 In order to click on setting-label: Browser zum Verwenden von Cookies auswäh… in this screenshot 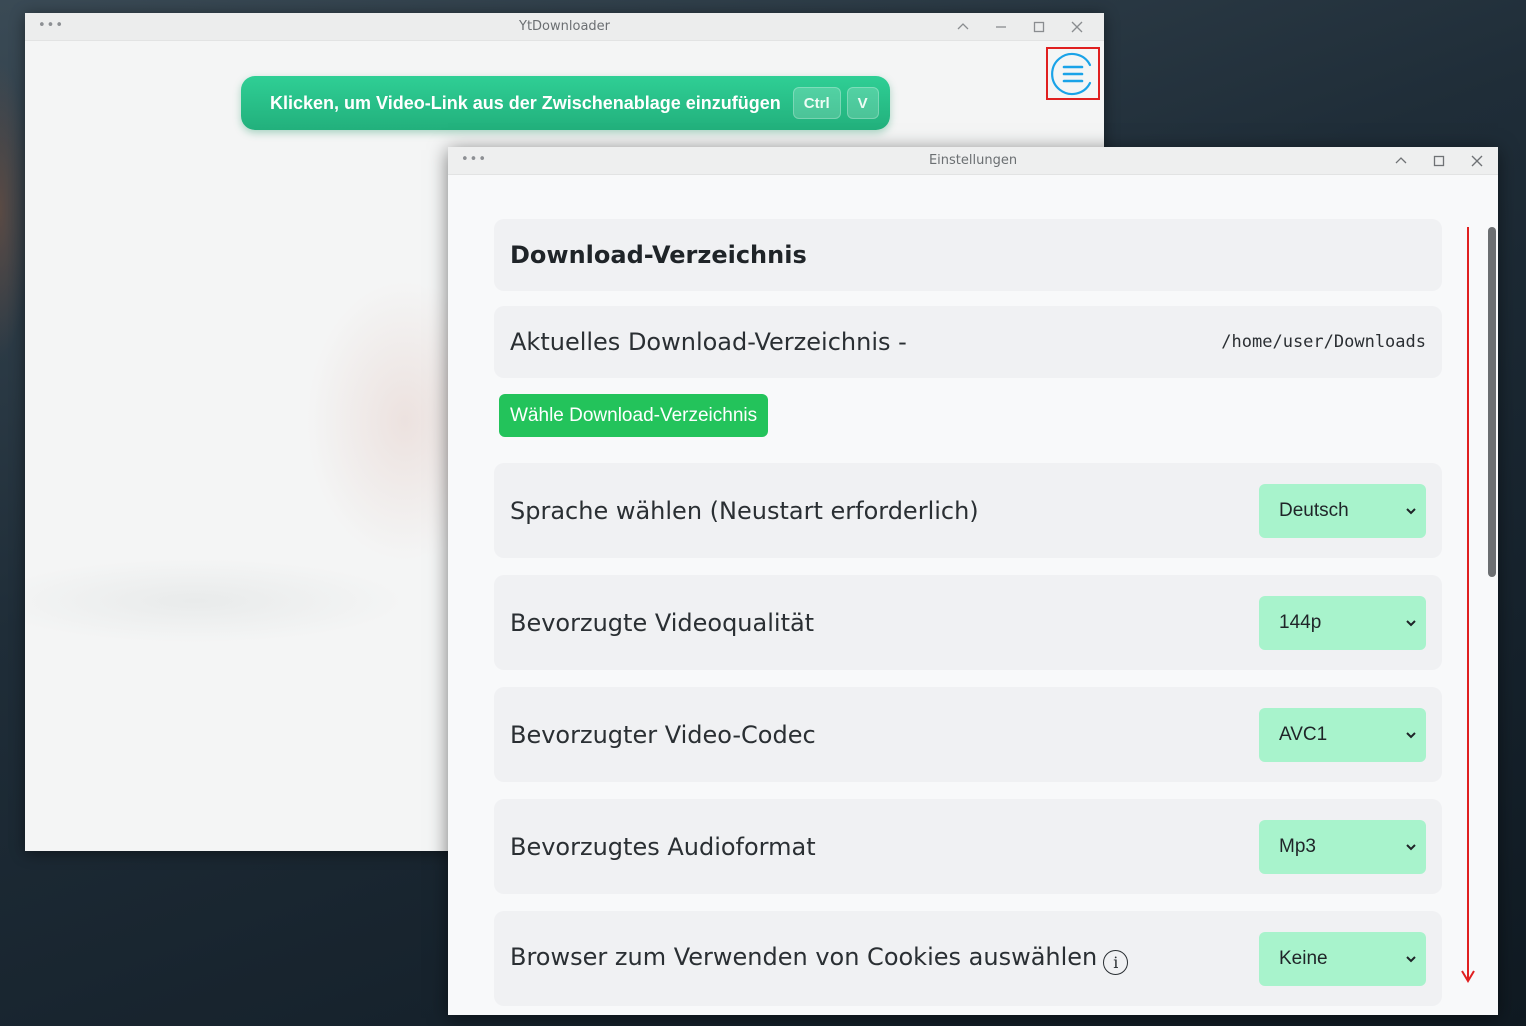, I will do `click(804, 956)`.